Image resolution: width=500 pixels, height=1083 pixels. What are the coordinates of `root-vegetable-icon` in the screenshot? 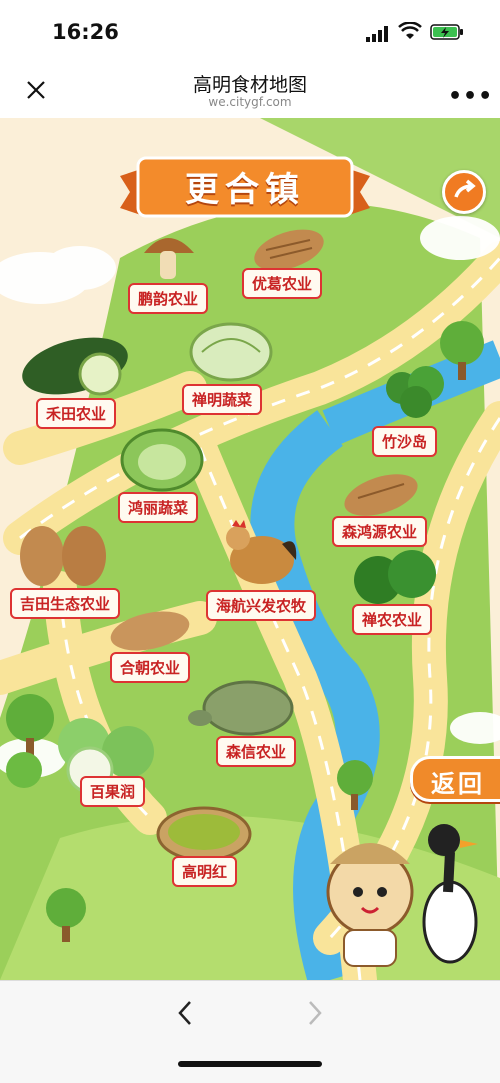 It's located at (150, 631).